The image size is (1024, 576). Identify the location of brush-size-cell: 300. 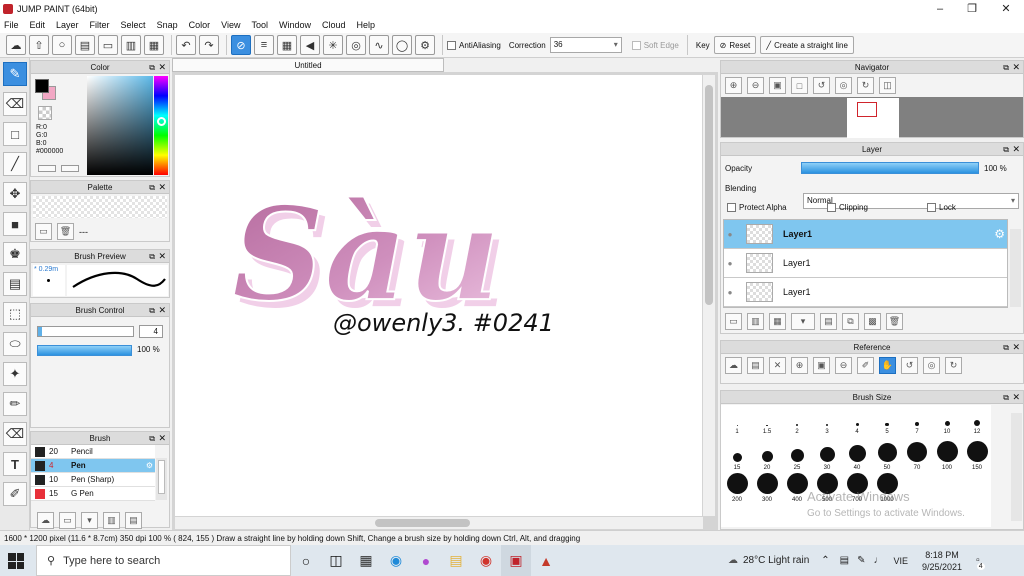
(767, 488).